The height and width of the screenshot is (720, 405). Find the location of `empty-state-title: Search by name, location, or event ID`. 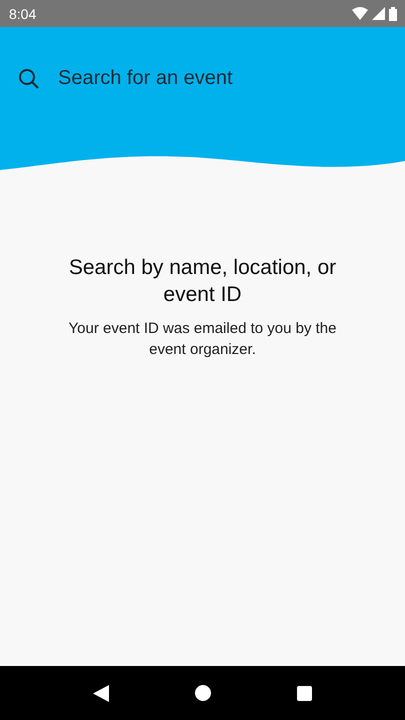

empty-state-title: Search by name, location, or event ID is located at coordinates (203, 281).